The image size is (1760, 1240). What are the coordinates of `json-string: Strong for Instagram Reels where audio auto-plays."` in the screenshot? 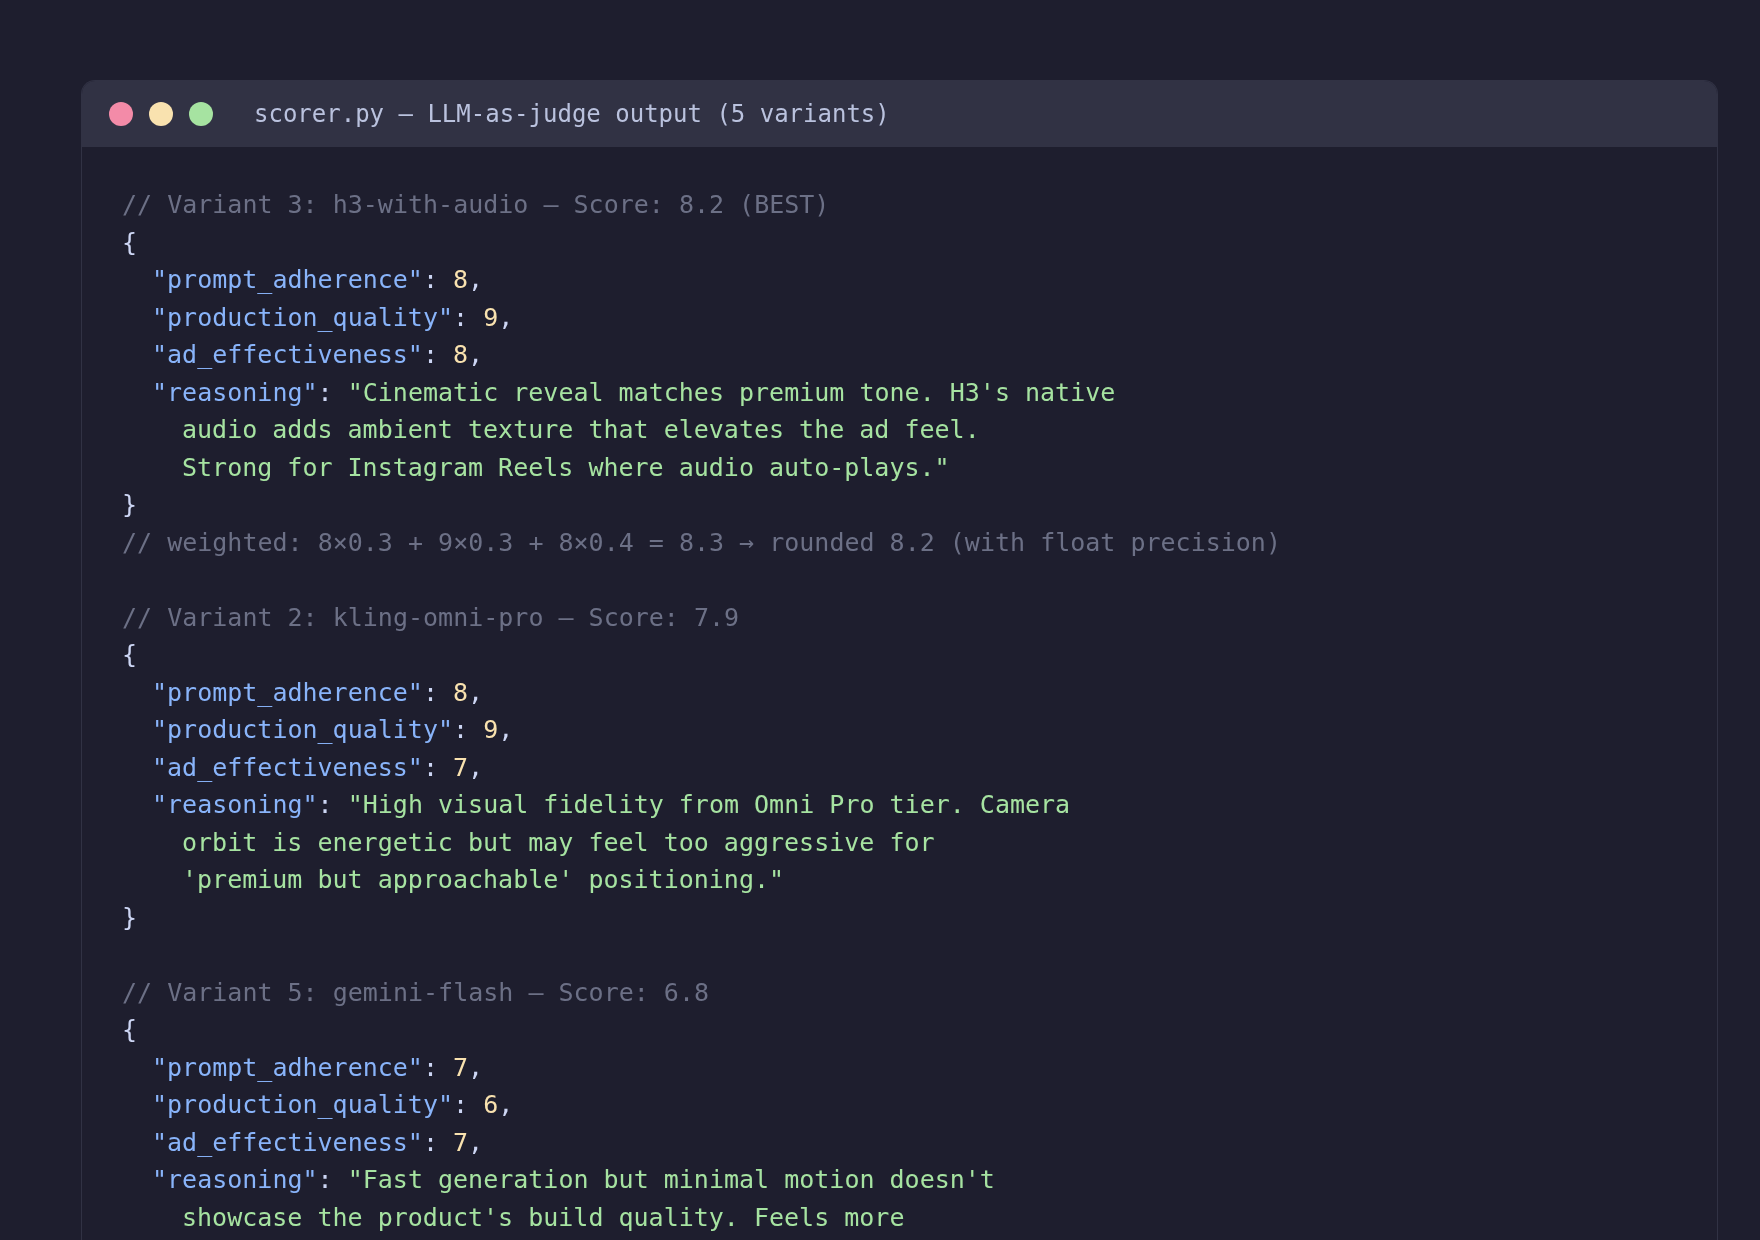 It's located at (566, 467).